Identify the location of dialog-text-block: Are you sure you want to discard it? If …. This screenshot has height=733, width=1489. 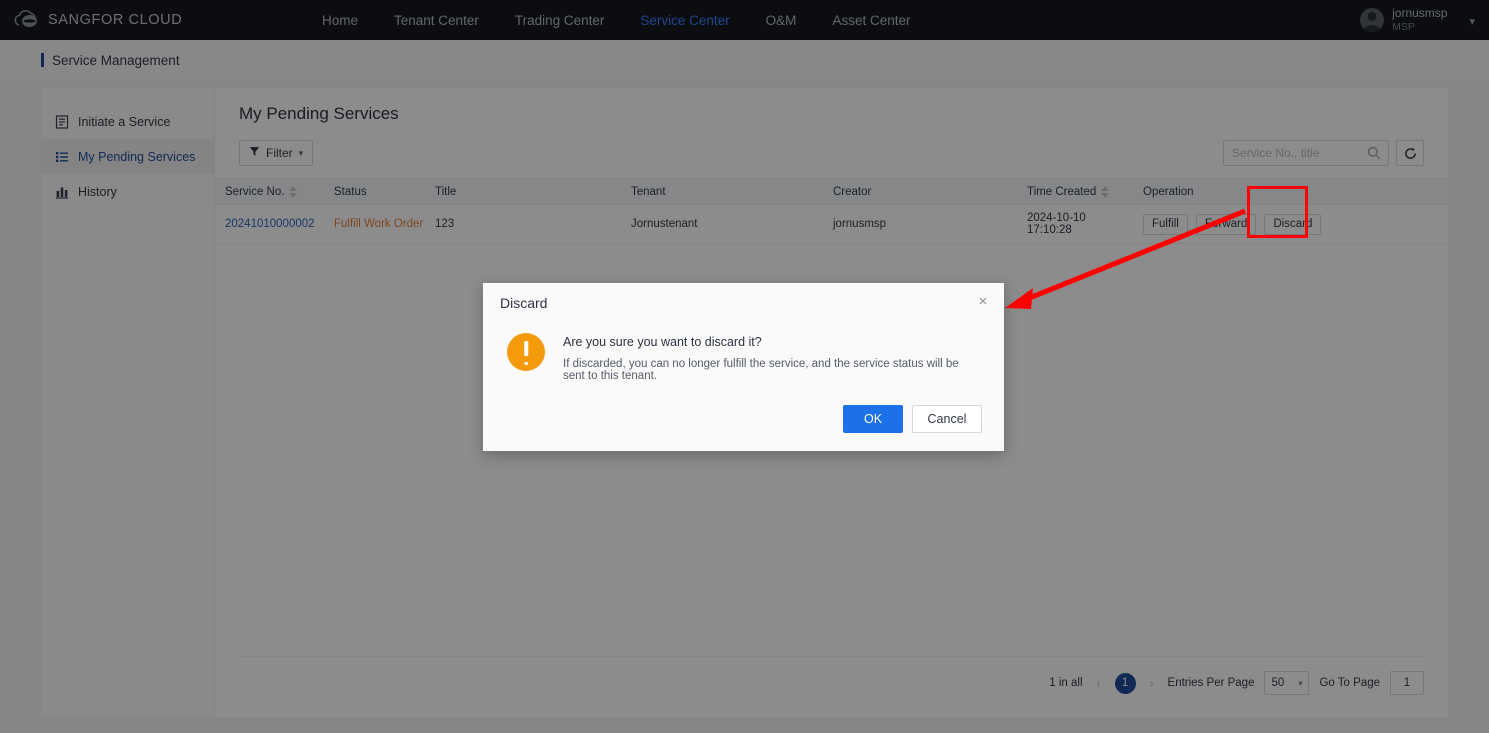
(771, 356).